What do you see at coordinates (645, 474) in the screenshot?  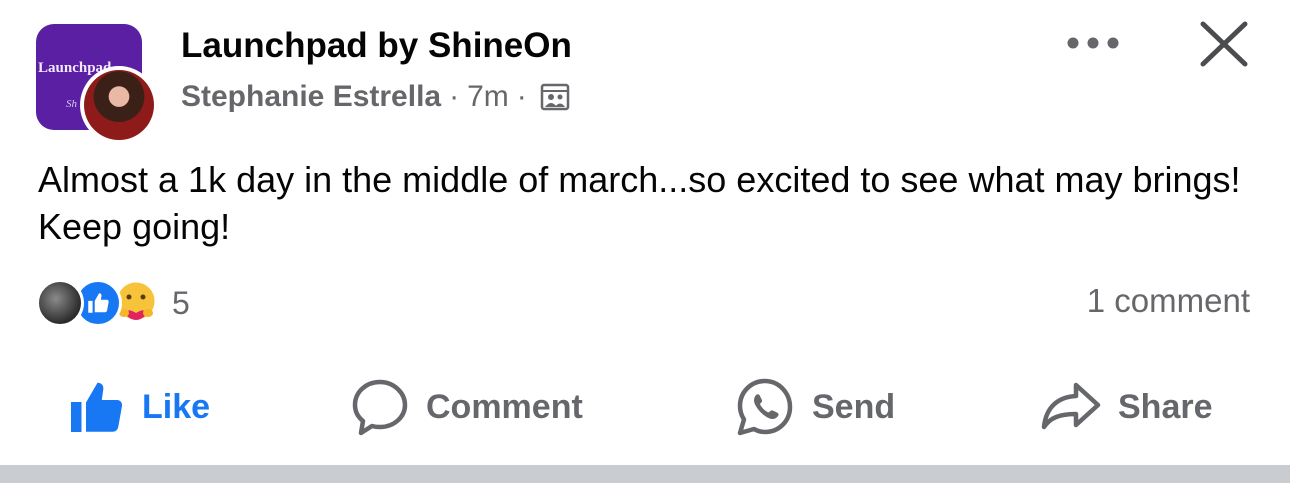 I see `section-divider` at bounding box center [645, 474].